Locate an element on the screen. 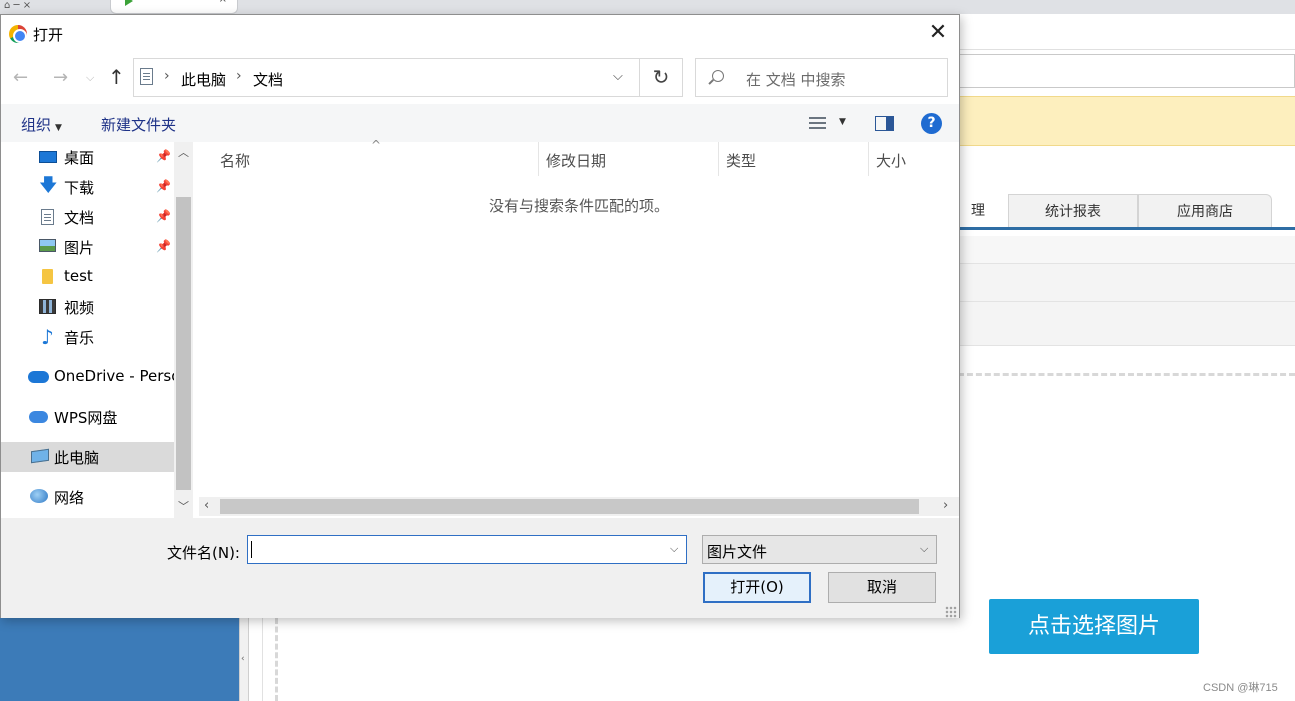 The image size is (1295, 701). sidebar-item-test: test is located at coordinates (87, 277).